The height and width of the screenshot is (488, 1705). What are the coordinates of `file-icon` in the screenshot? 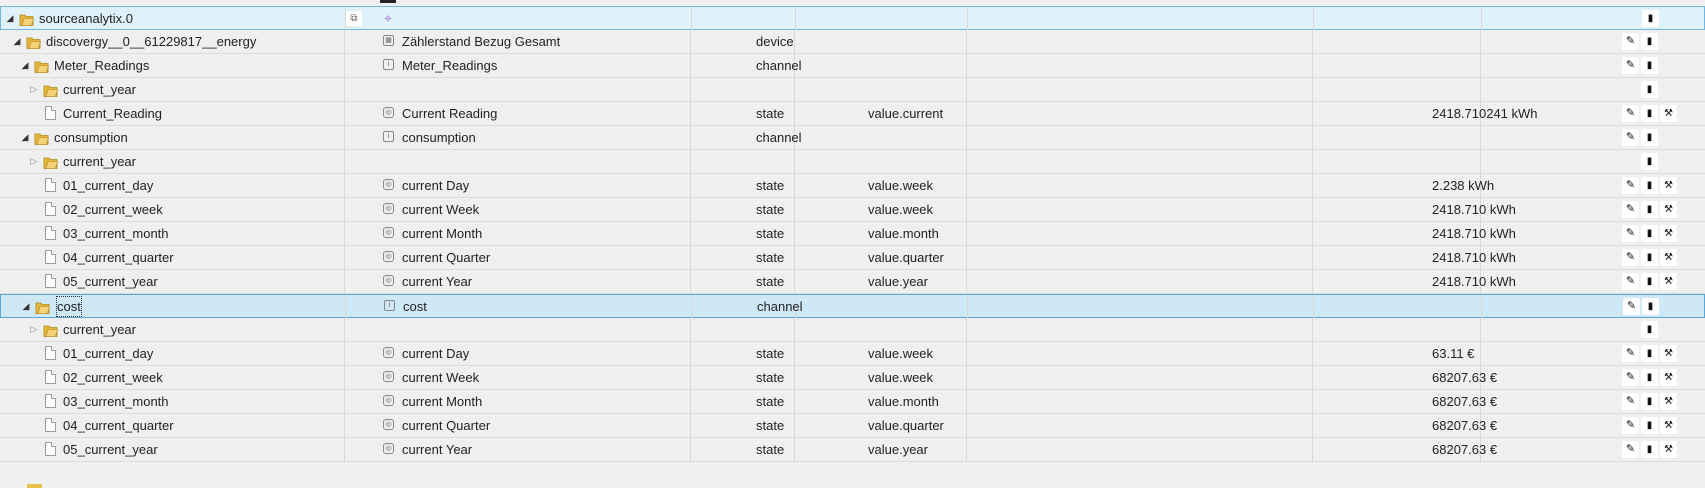 It's located at (50, 113).